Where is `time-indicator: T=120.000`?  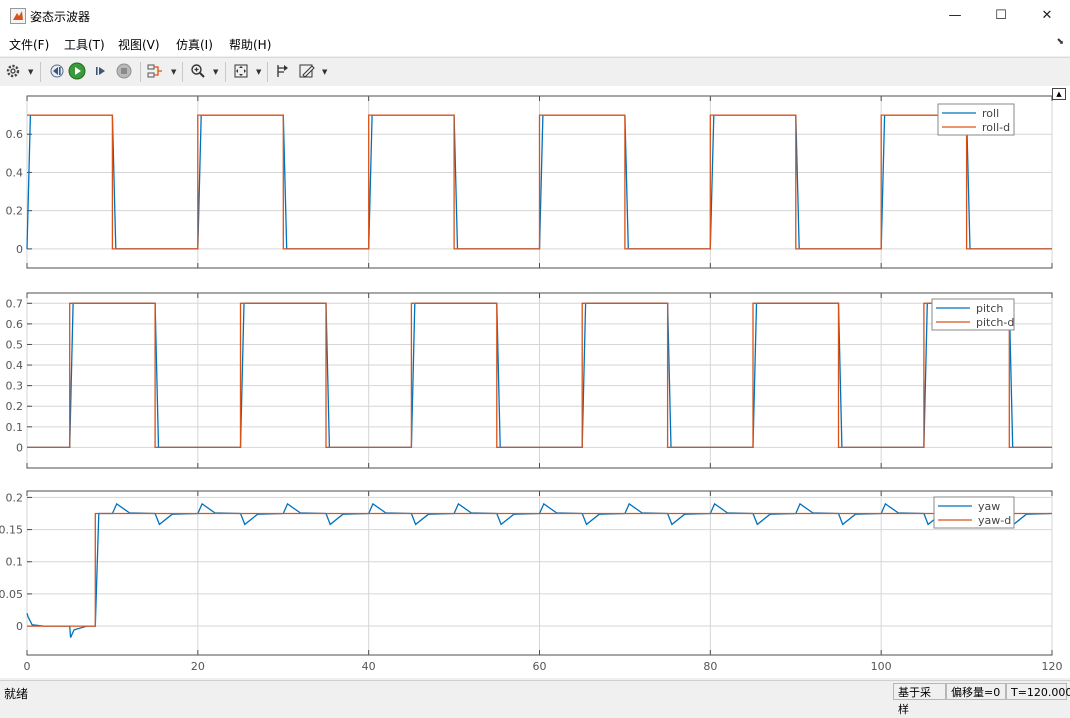 time-indicator: T=120.000 is located at coordinates (1038, 691).